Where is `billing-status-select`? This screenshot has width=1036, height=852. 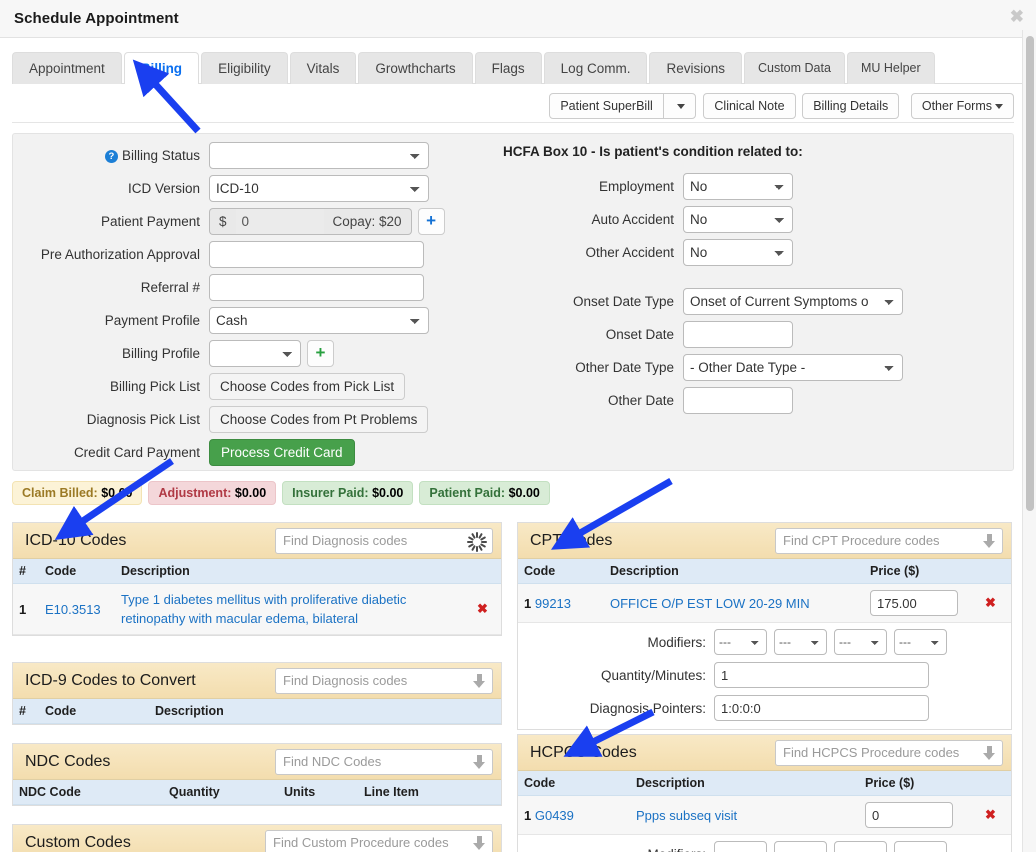 billing-status-select is located at coordinates (319, 155).